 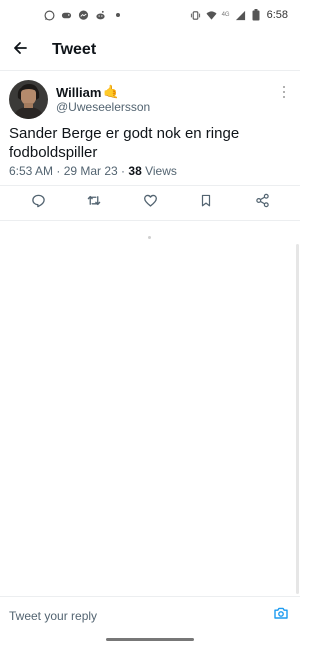 What do you see at coordinates (284, 92) in the screenshot?
I see `more-options-icon` at bounding box center [284, 92].